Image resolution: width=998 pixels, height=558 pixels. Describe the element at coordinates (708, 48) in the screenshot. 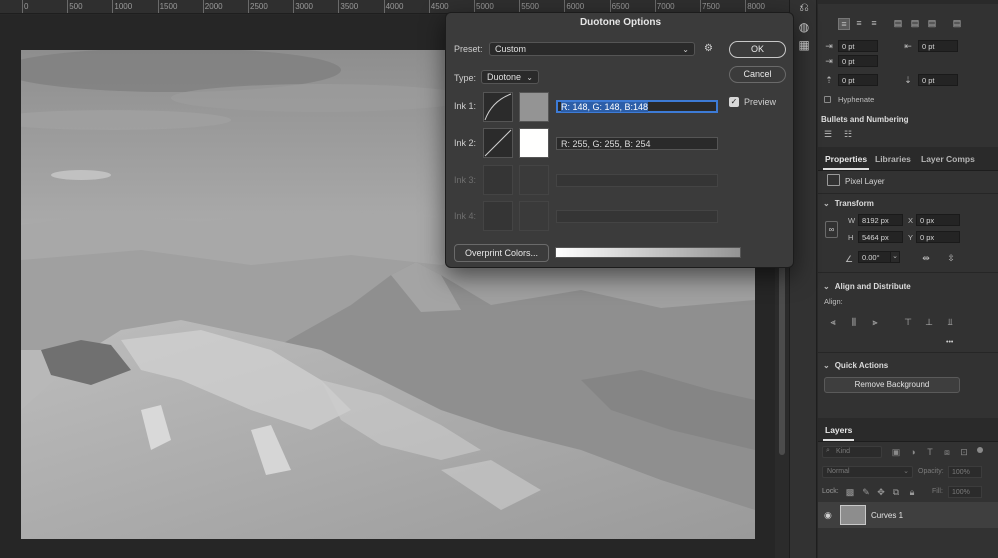

I see `preset-options-gear-icon: ⚙︎` at that location.